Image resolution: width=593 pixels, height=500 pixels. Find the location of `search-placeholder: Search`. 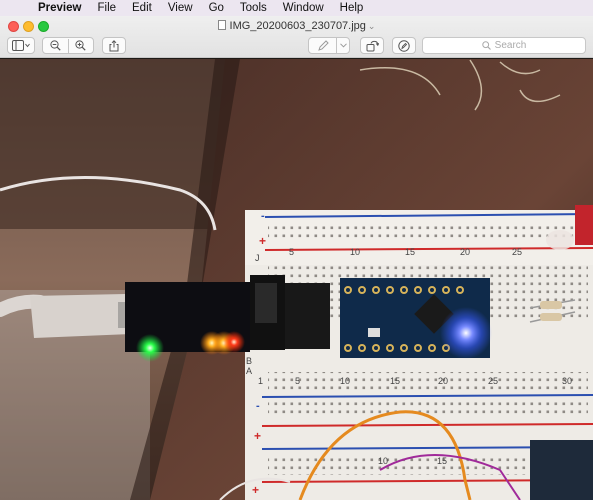

search-placeholder: Search is located at coordinates (510, 45).